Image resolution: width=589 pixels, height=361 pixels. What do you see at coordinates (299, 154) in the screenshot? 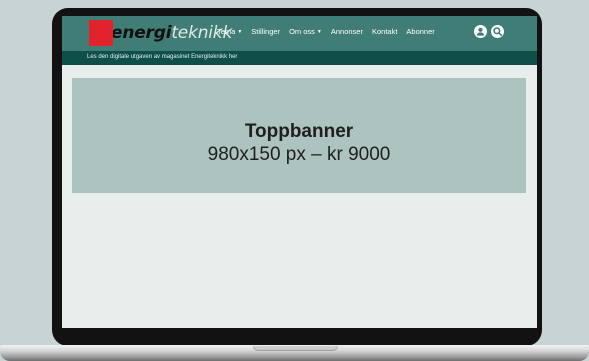
I see `banner-size-price: 980x150 px – kr 9000` at bounding box center [299, 154].